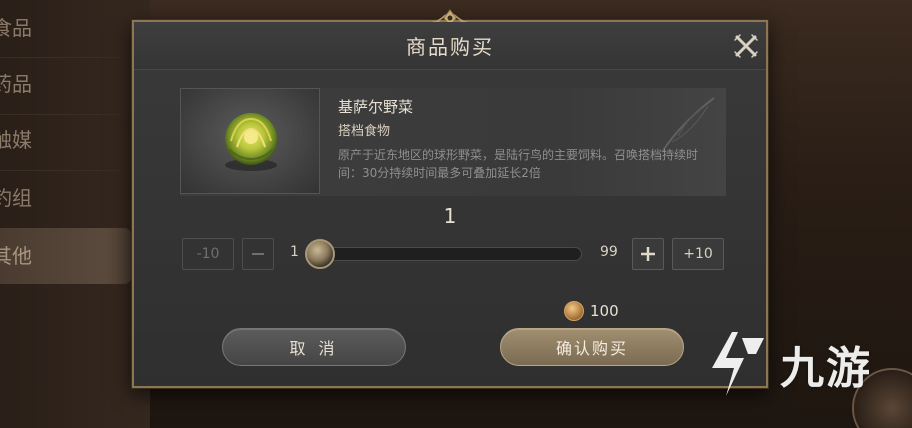 This screenshot has height=428, width=912. Describe the element at coordinates (208, 254) in the screenshot. I see `minus-10-button: -10` at that location.